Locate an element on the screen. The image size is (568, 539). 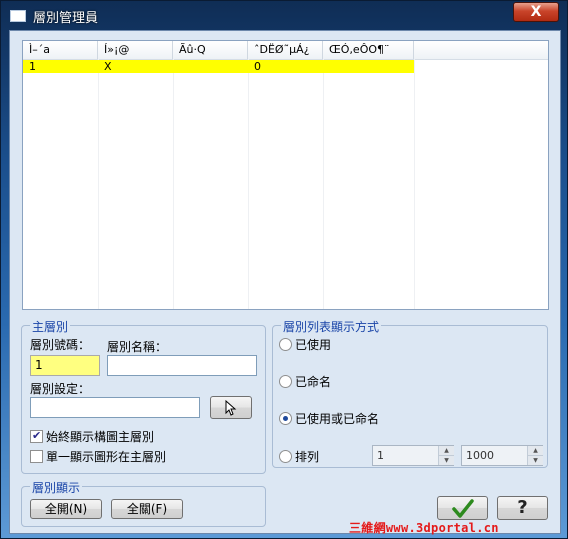
always-show-label: 始終顯示構圖主層別 is located at coordinates (100, 437).